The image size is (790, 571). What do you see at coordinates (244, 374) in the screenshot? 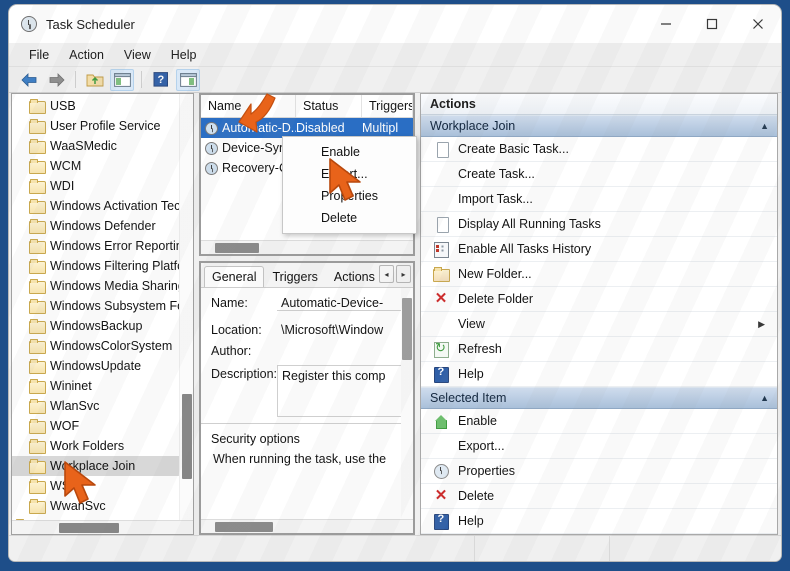
I see `label-description: Description:` at bounding box center [244, 374].